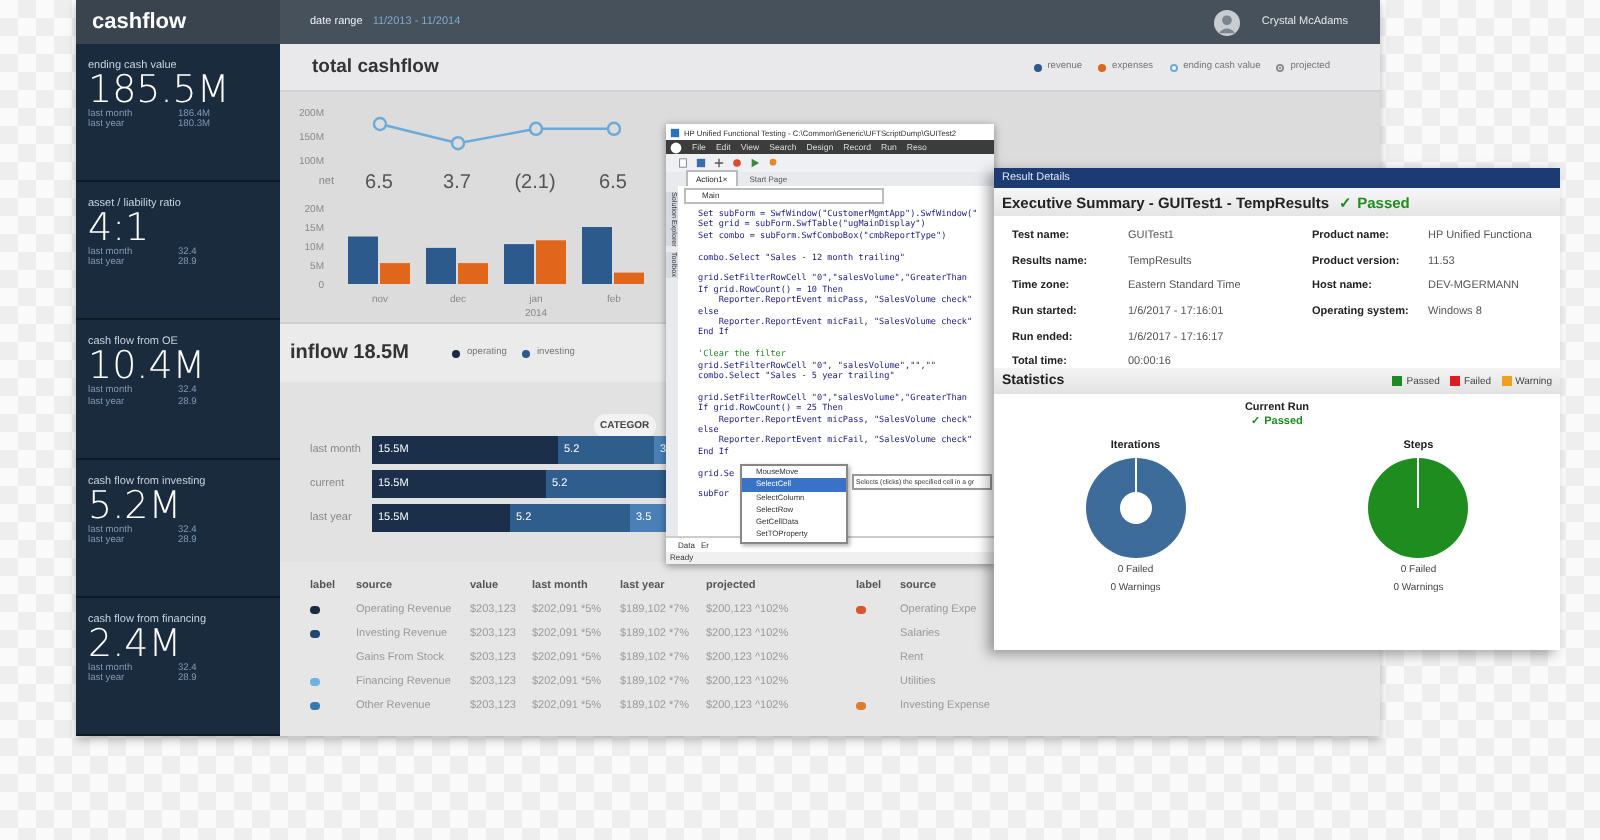 The width and height of the screenshot is (1600, 840). Describe the element at coordinates (535, 182) in the screenshot. I see `net-value: (2.1)` at that location.